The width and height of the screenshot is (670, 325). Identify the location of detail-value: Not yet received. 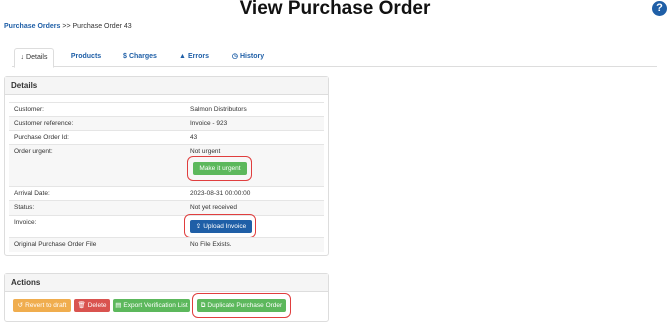
(213, 207).